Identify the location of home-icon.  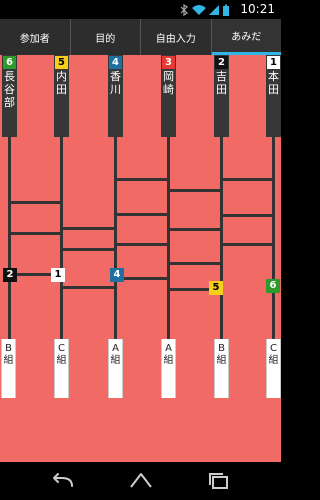
(141, 481).